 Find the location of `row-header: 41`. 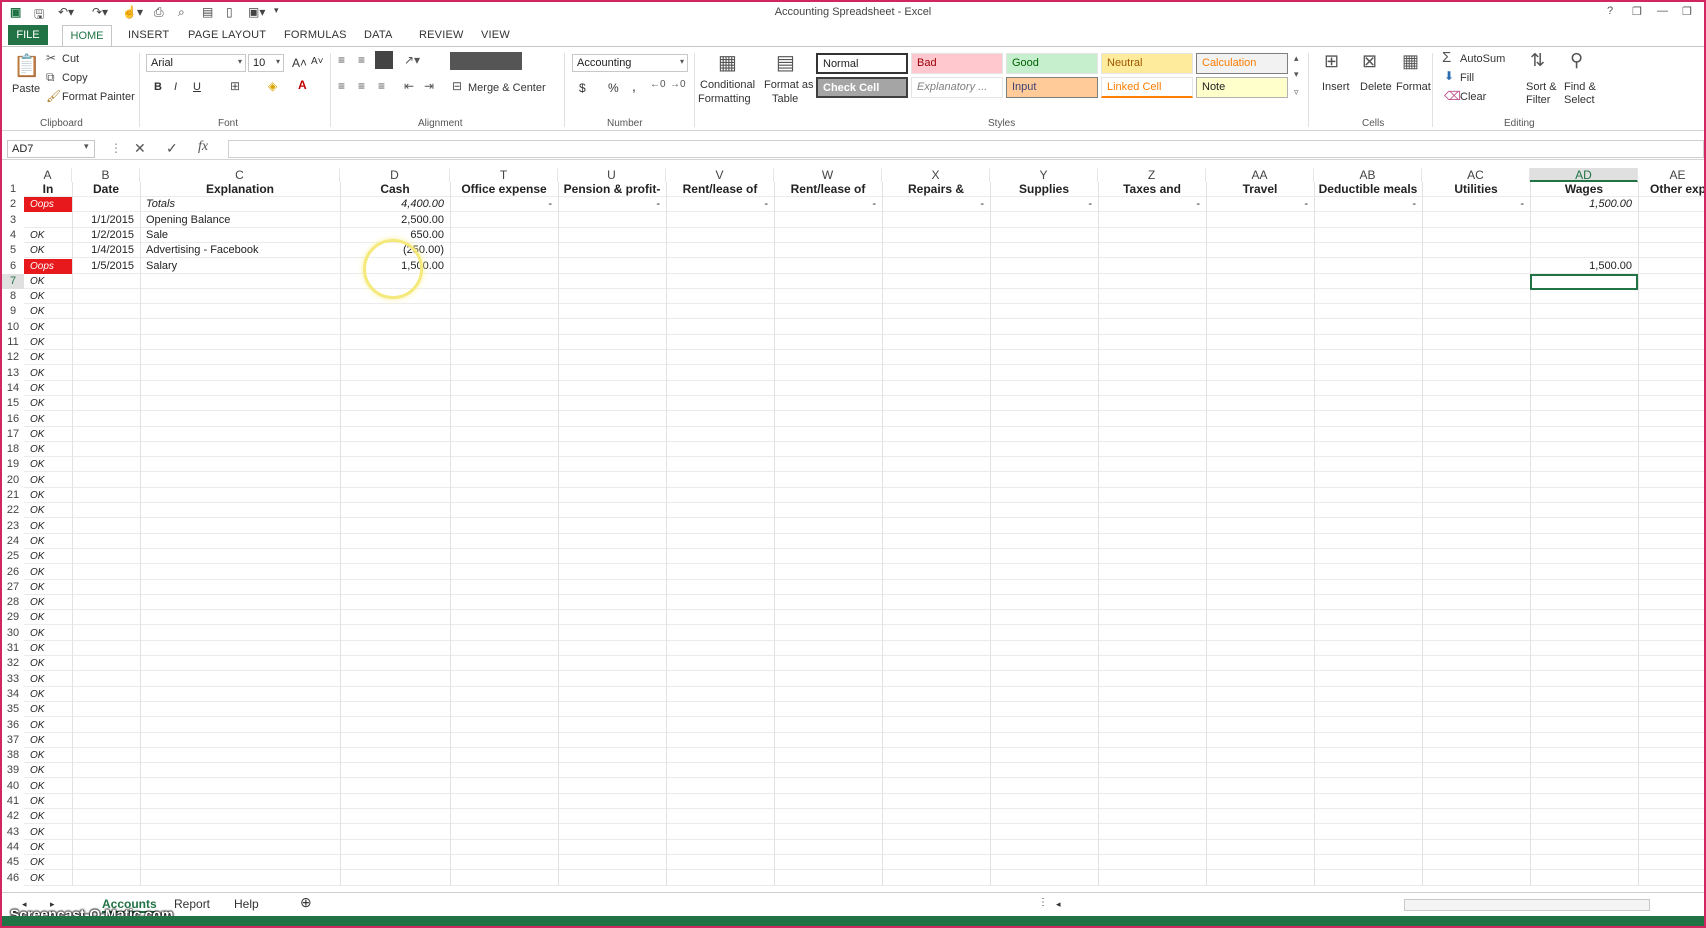

row-header: 41 is located at coordinates (13, 801).